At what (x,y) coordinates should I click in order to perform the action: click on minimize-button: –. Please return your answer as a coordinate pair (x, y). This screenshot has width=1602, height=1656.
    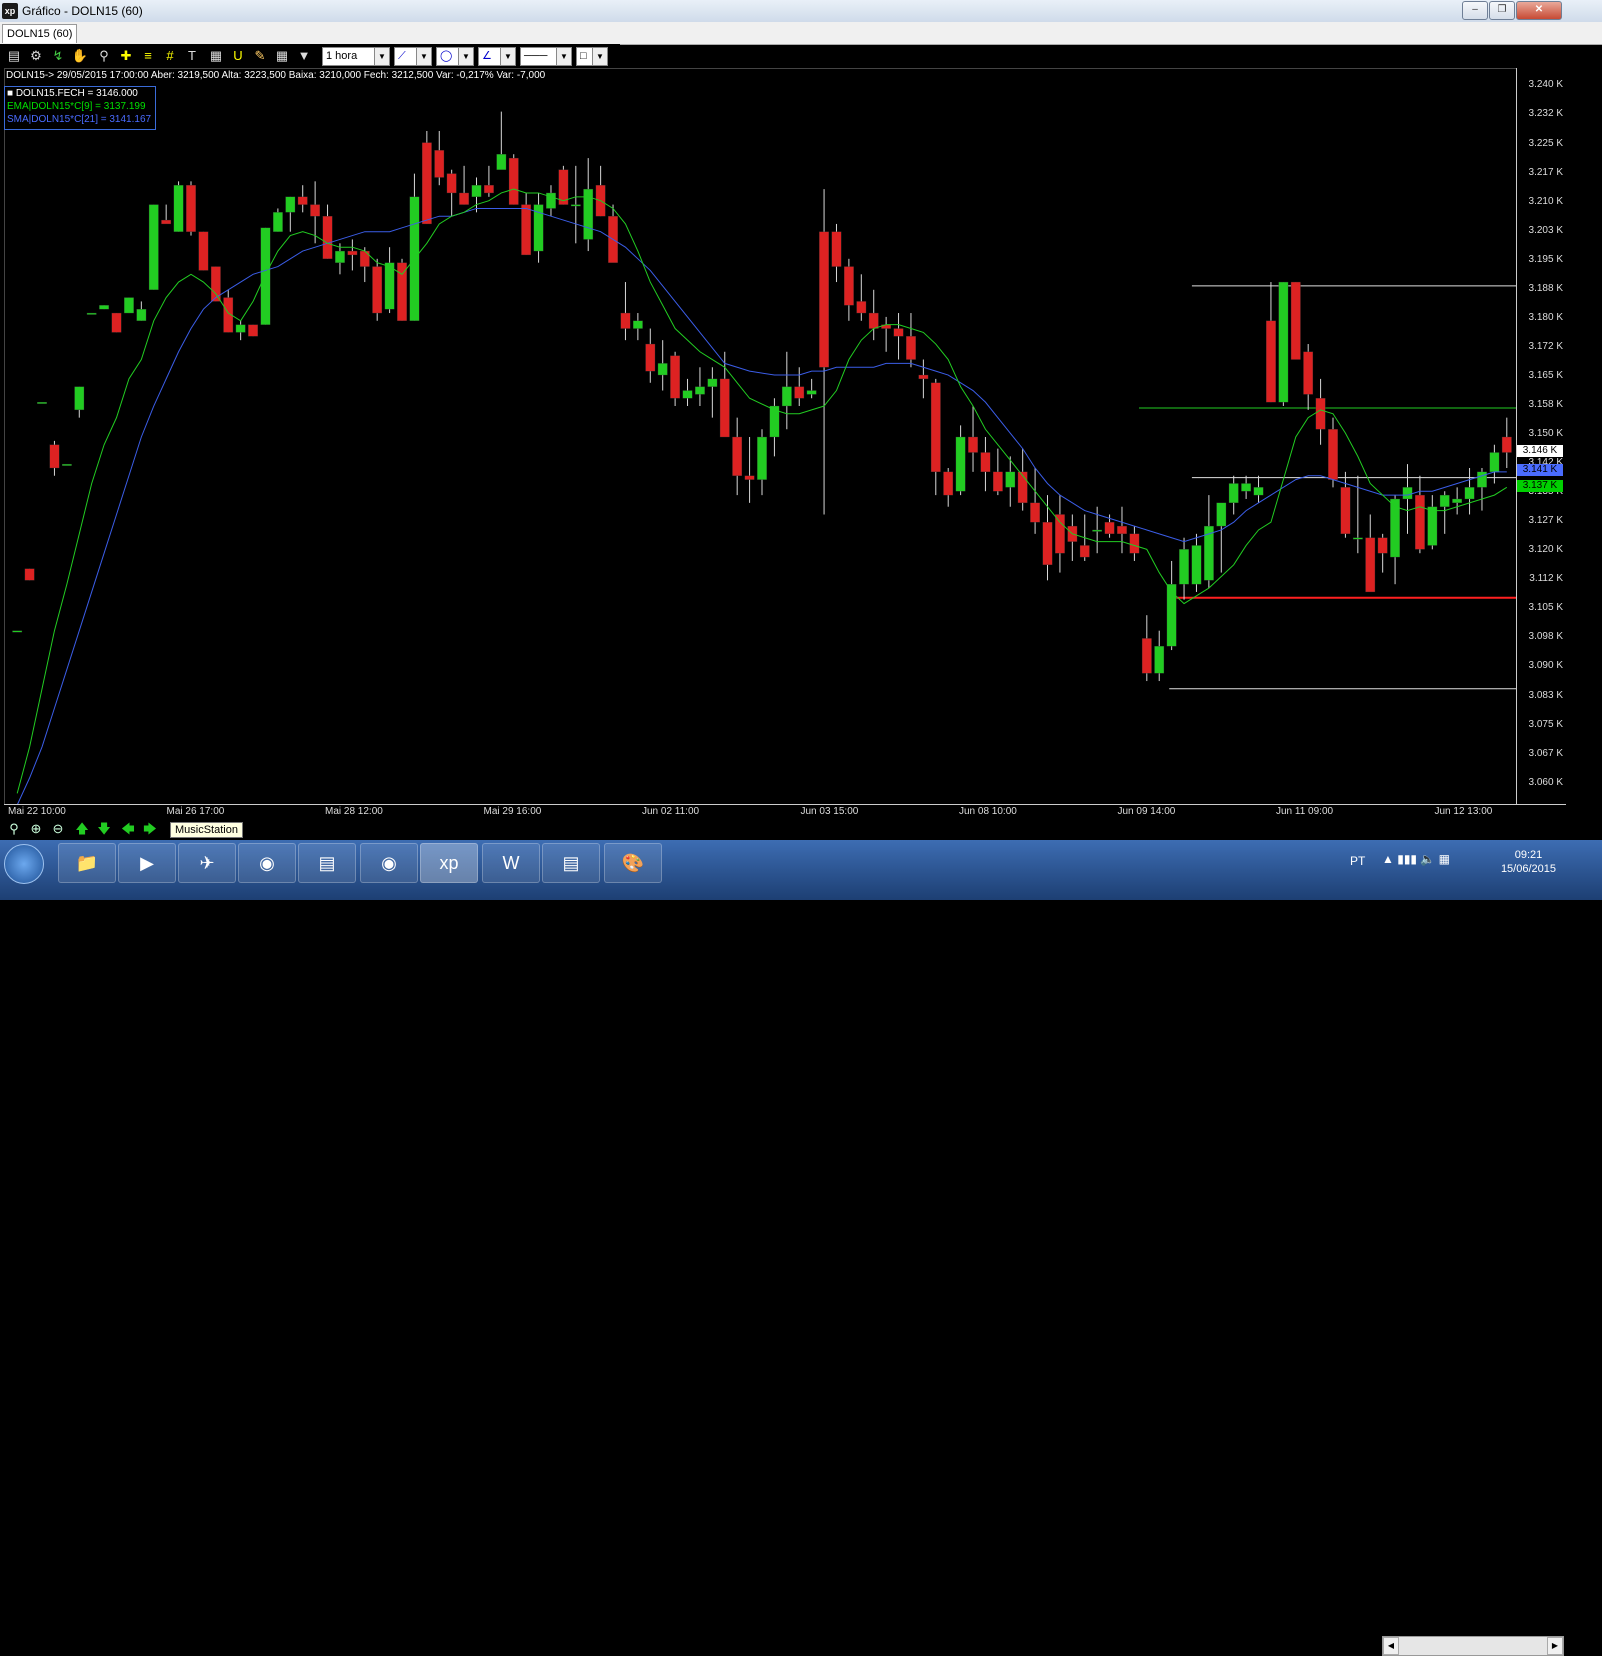
    Looking at the image, I should click on (1475, 10).